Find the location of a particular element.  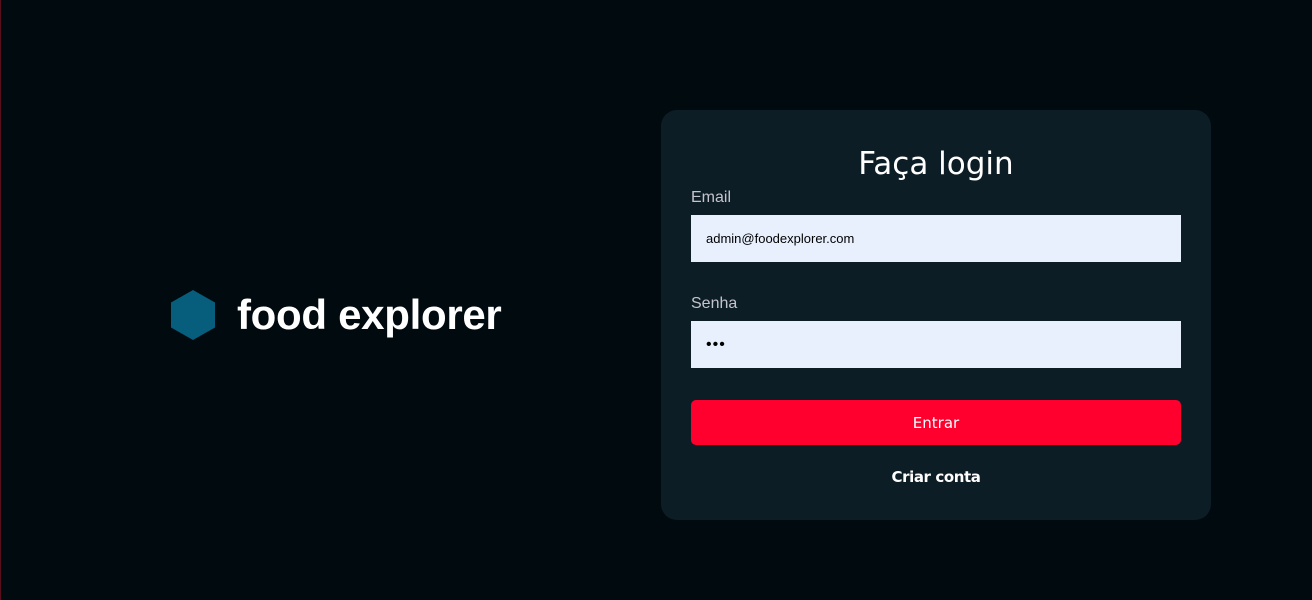

email-field is located at coordinates (936, 238).